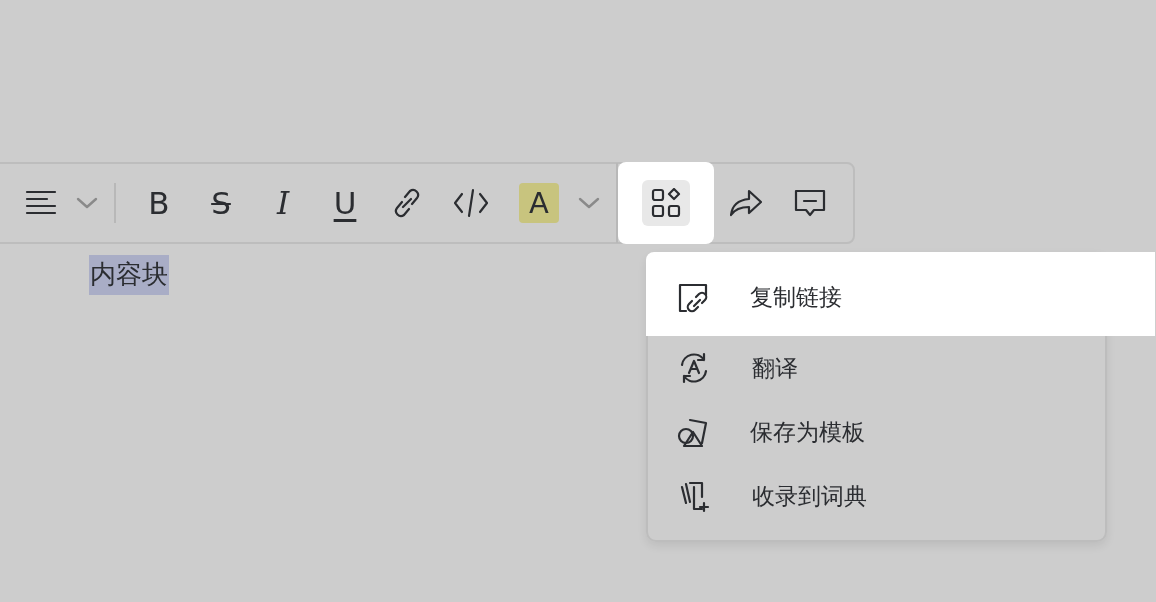 The image size is (1156, 602). What do you see at coordinates (876, 432) in the screenshot?
I see `menu-item: 保存为模板` at bounding box center [876, 432].